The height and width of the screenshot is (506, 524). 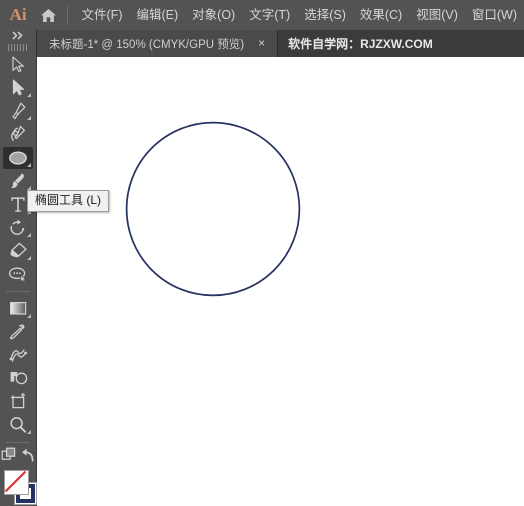 What do you see at coordinates (18, 36) in the screenshot?
I see `collapse-panel-button` at bounding box center [18, 36].